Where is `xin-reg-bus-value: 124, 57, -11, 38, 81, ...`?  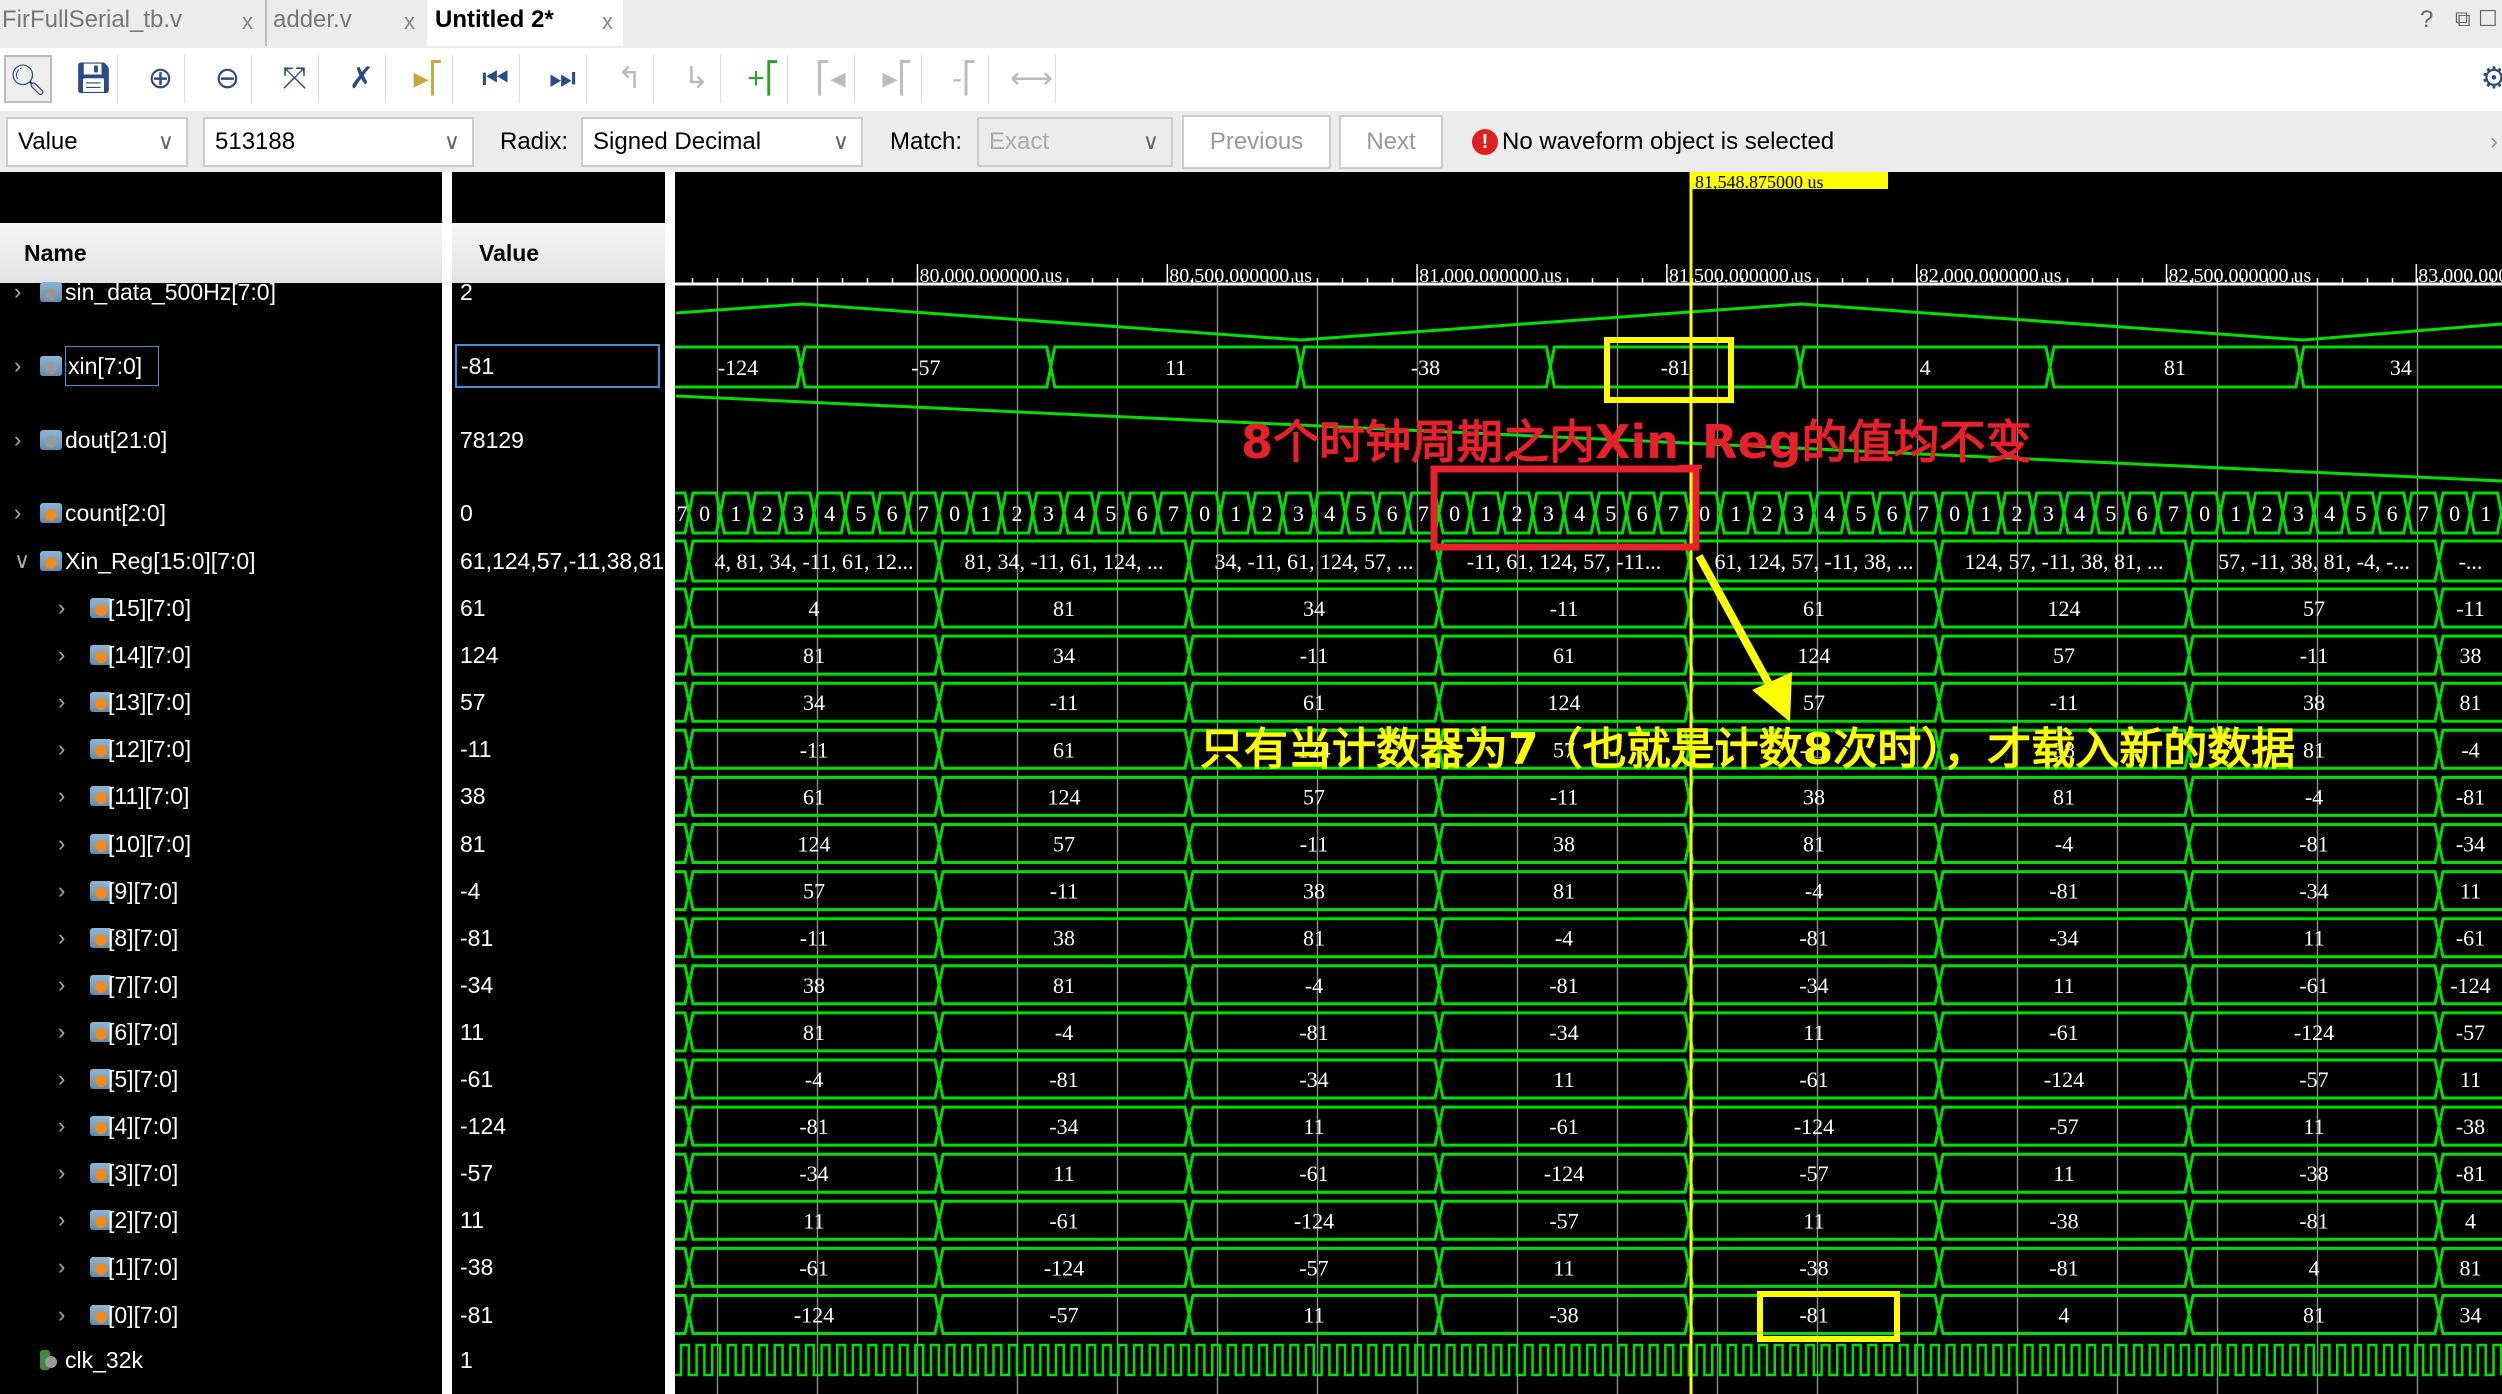 xin-reg-bus-value: 124, 57, -11, 38, 81, ... is located at coordinates (2063, 561).